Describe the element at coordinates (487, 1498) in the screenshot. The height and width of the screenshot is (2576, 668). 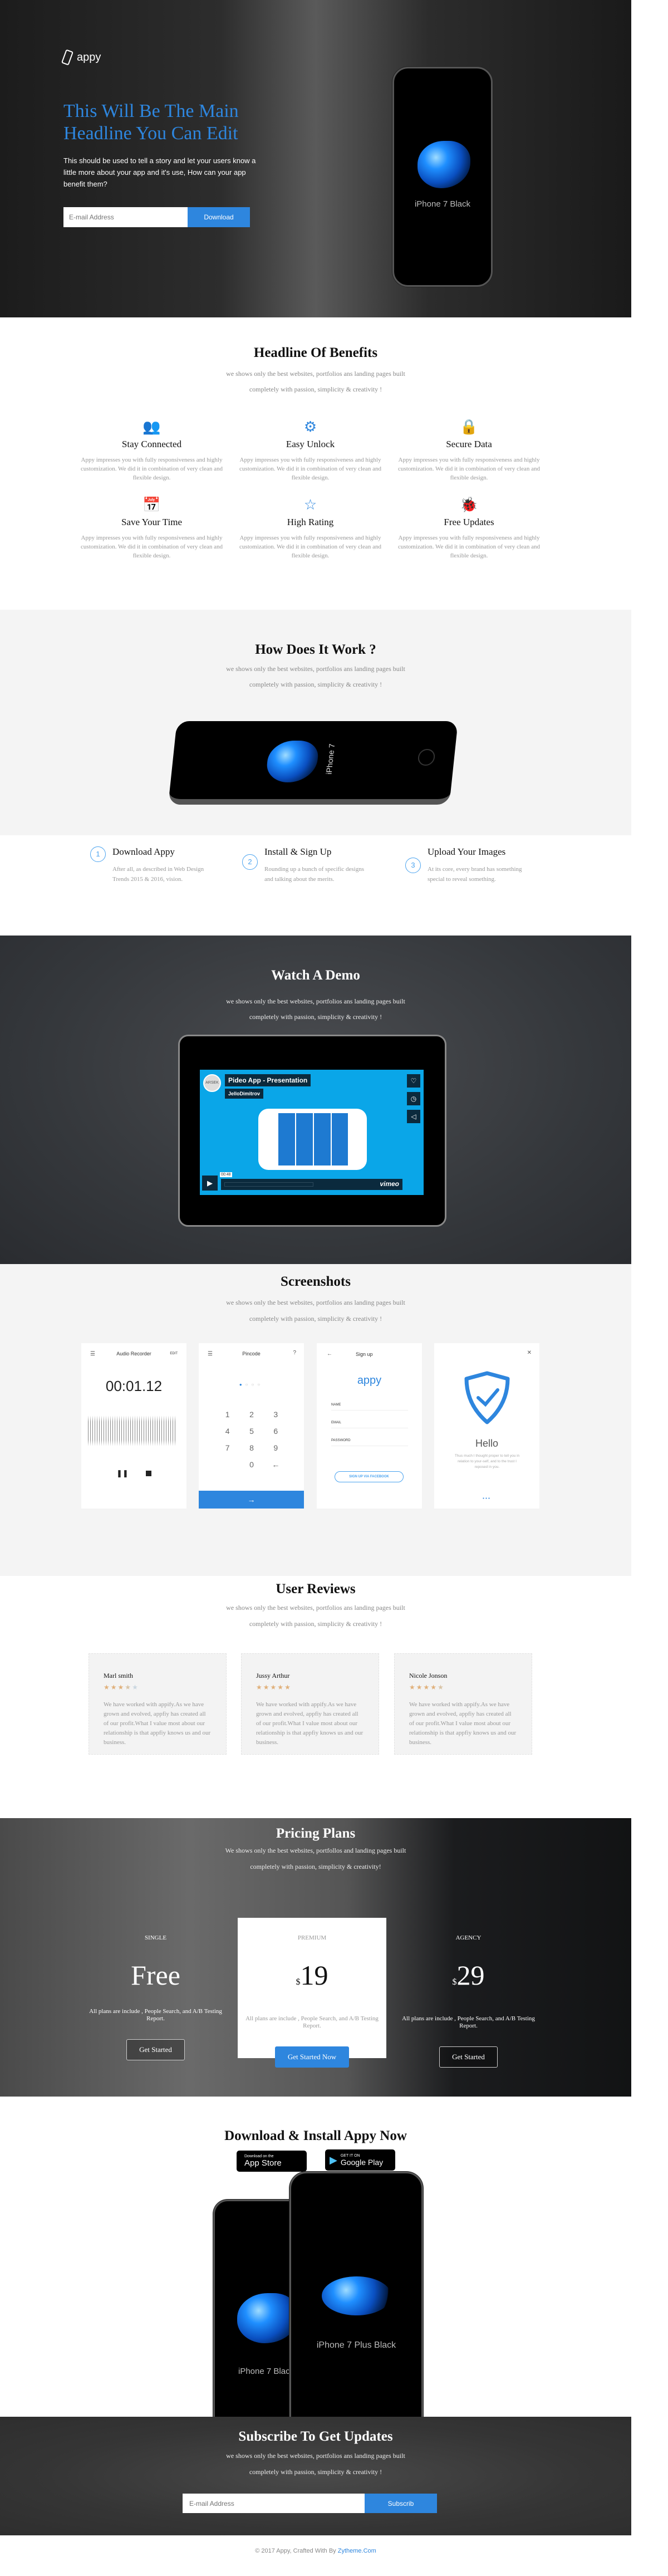
I see `pager-dots: ●●●` at that location.